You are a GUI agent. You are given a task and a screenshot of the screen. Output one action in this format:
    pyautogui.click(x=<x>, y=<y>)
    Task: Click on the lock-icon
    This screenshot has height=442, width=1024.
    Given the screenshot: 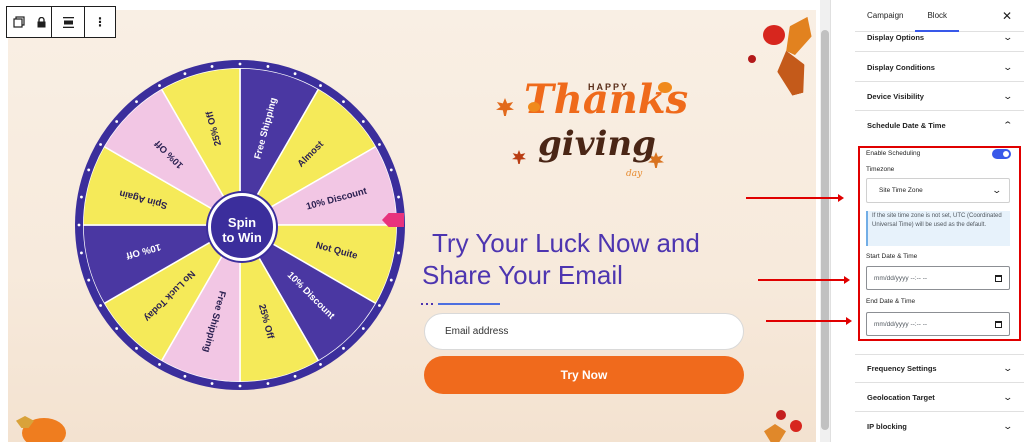 What is the action you would take?
    pyautogui.click(x=41, y=22)
    